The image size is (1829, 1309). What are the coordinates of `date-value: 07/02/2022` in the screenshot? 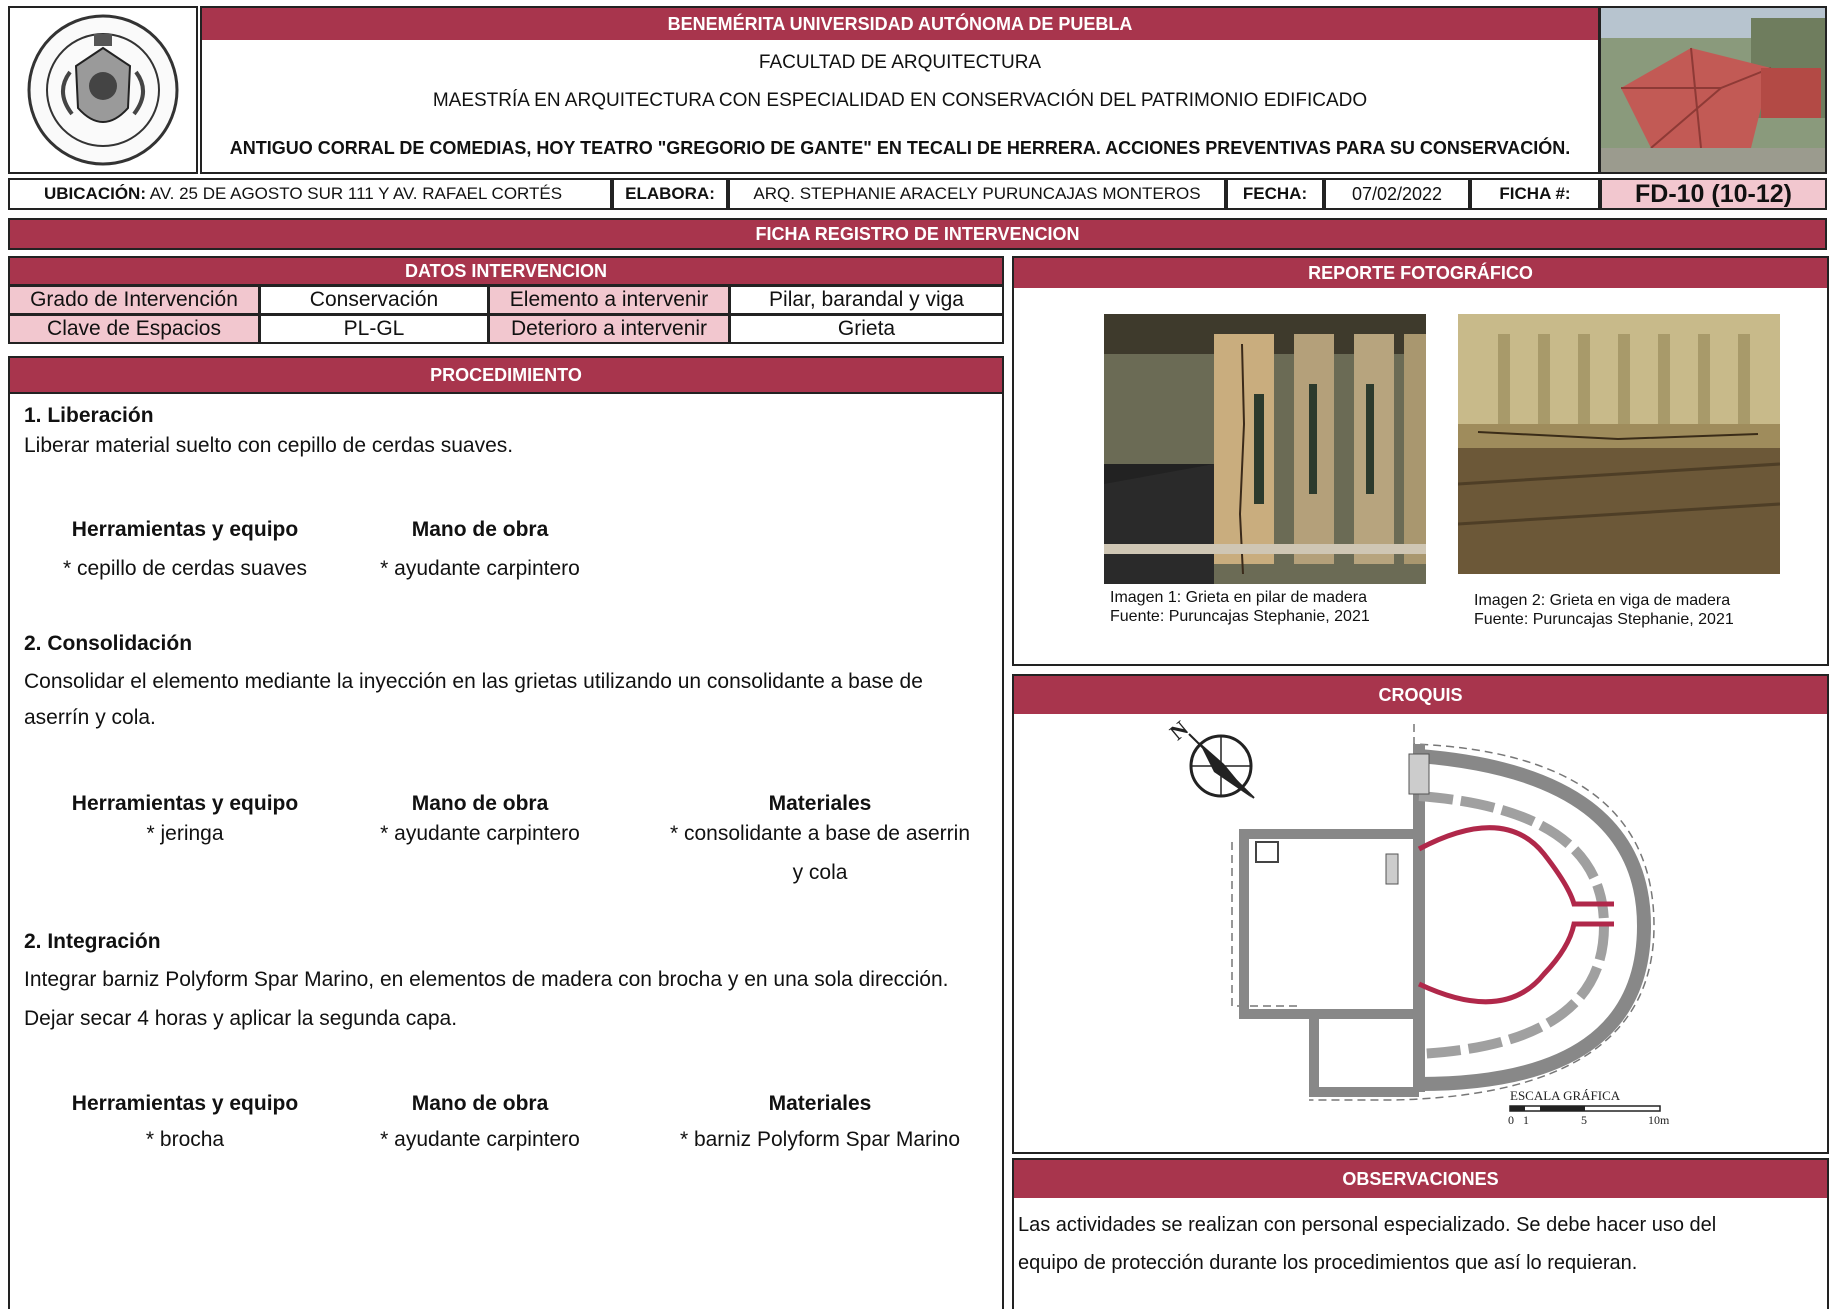 It's located at (1397, 194).